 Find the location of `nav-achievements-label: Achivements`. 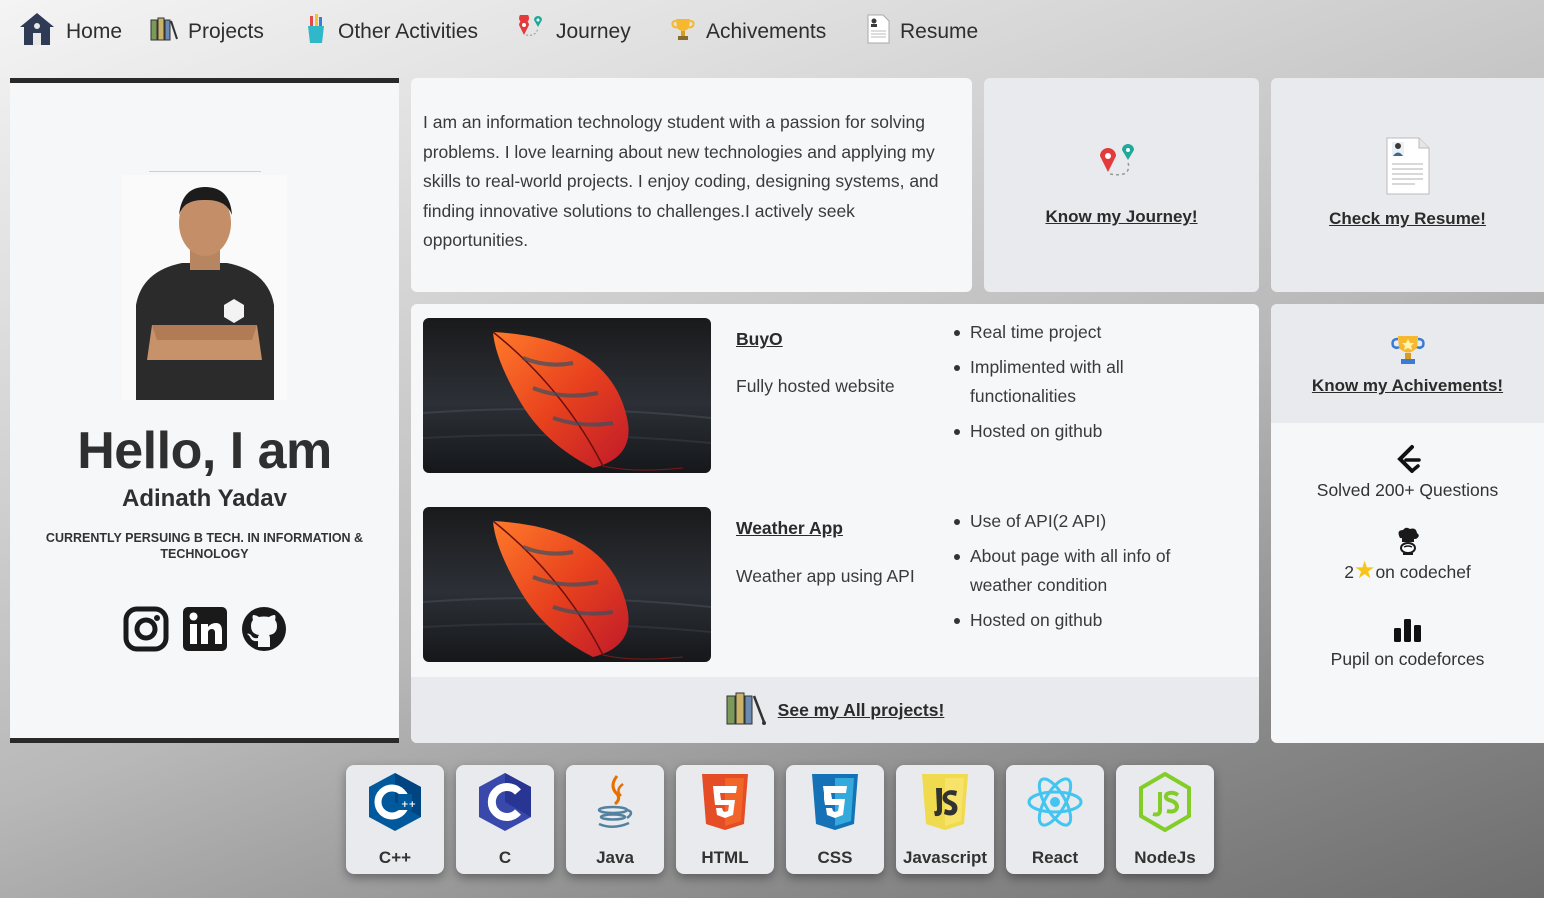

nav-achievements-label: Achivements is located at coordinates (766, 31).